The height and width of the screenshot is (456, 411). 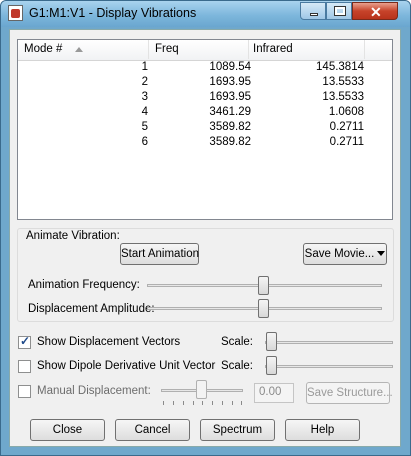 I want to click on maximize-button, so click(x=339, y=11).